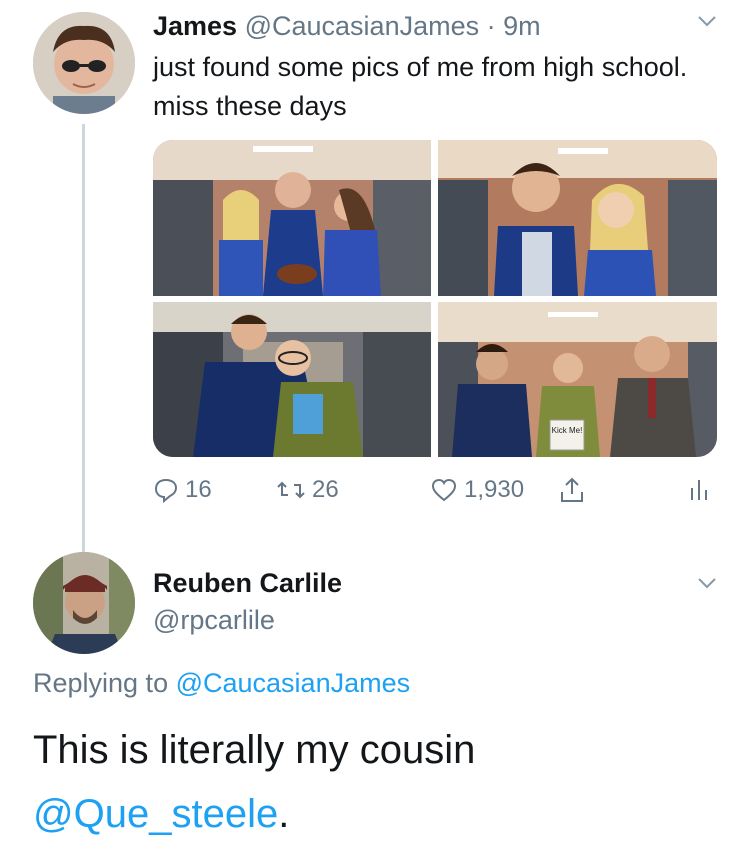 The width and height of the screenshot is (737, 851). I want to click on photo-couple-smiling, so click(577, 218).